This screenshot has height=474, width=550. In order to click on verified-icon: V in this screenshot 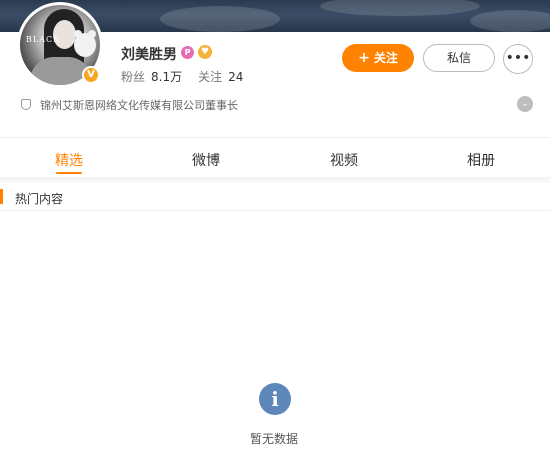, I will do `click(91, 75)`.